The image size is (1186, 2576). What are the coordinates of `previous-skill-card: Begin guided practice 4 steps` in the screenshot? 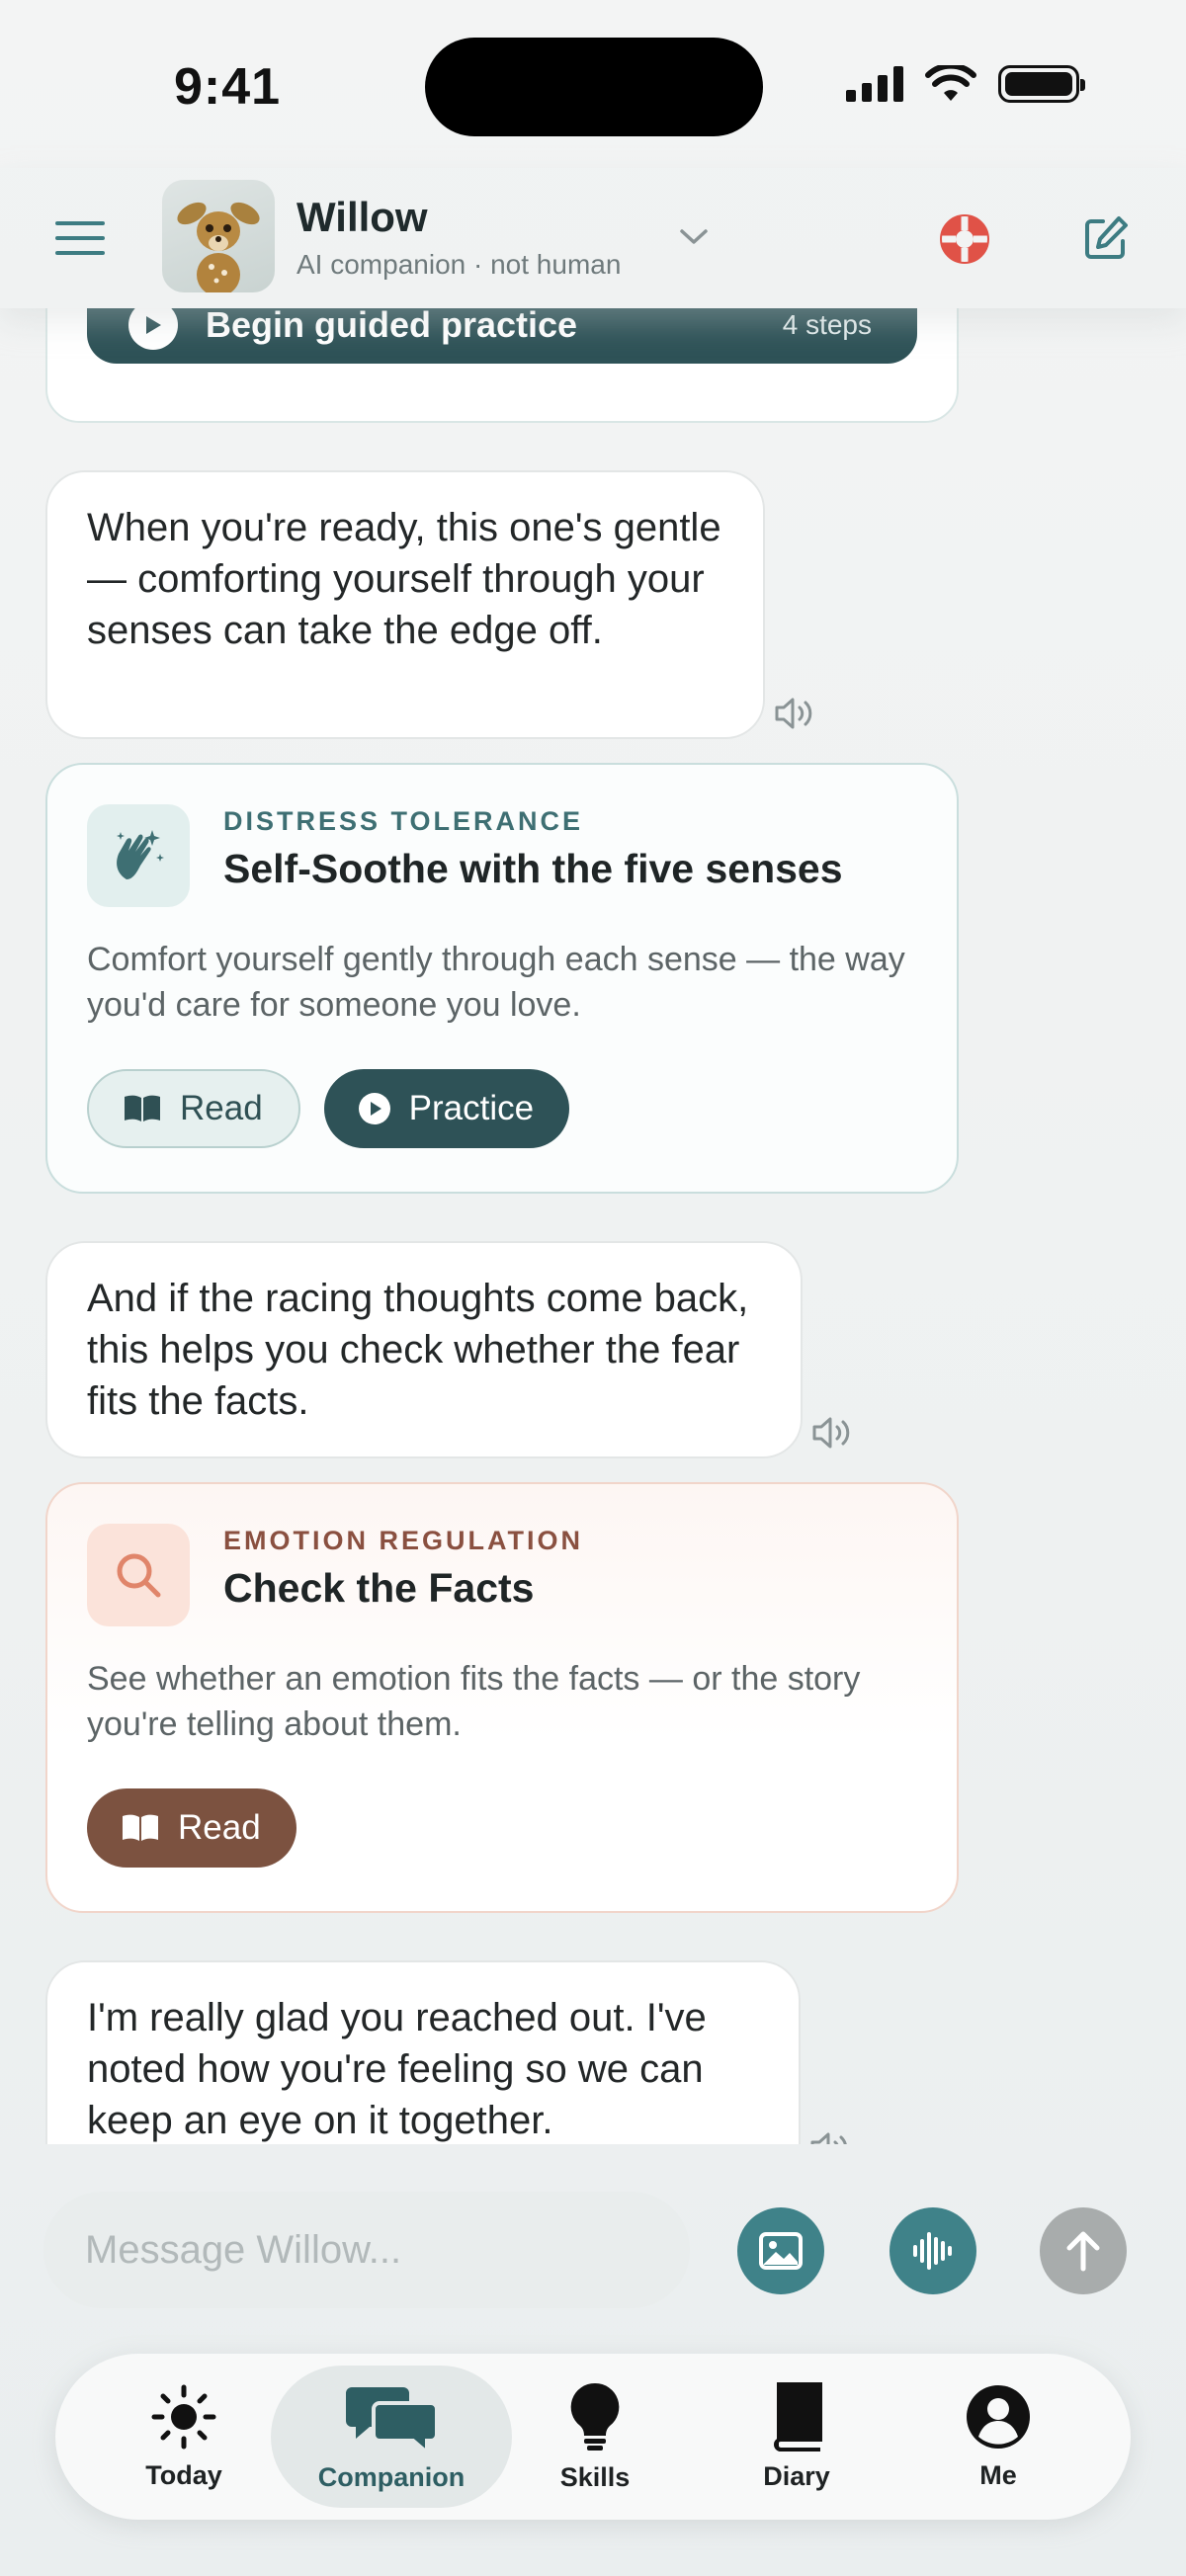 It's located at (502, 365).